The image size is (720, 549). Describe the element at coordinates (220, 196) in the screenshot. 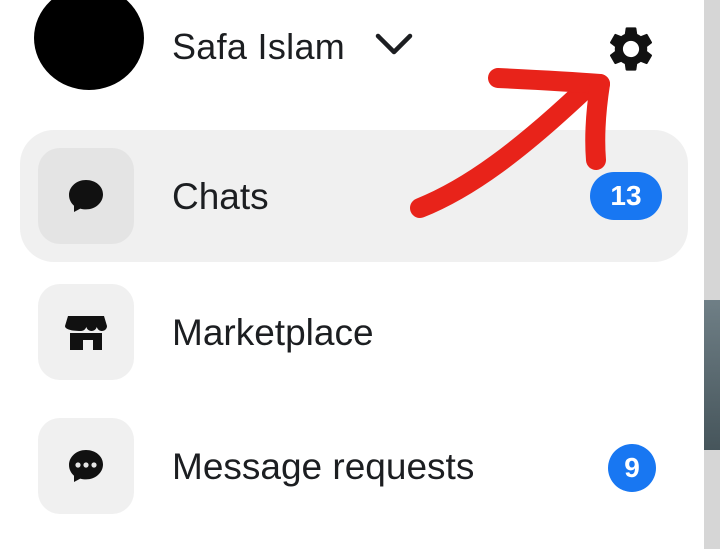

I see `sidebar-item-label: Chats` at that location.